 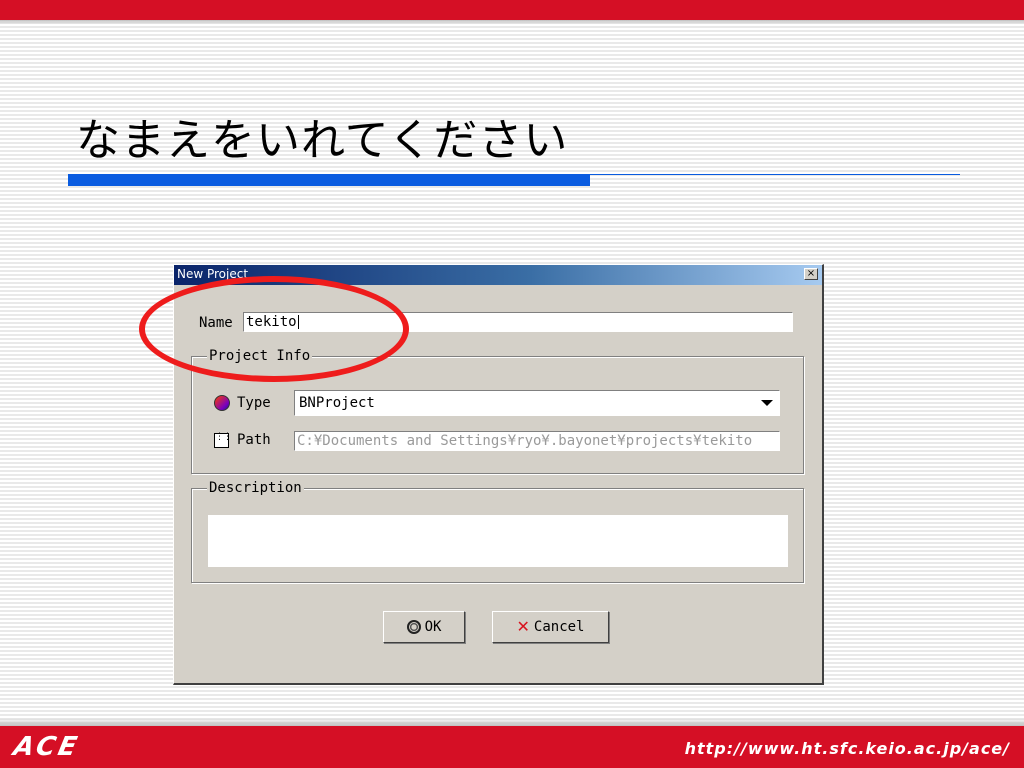 I want to click on slide-title: なまえをいれてください, so click(x=322, y=140).